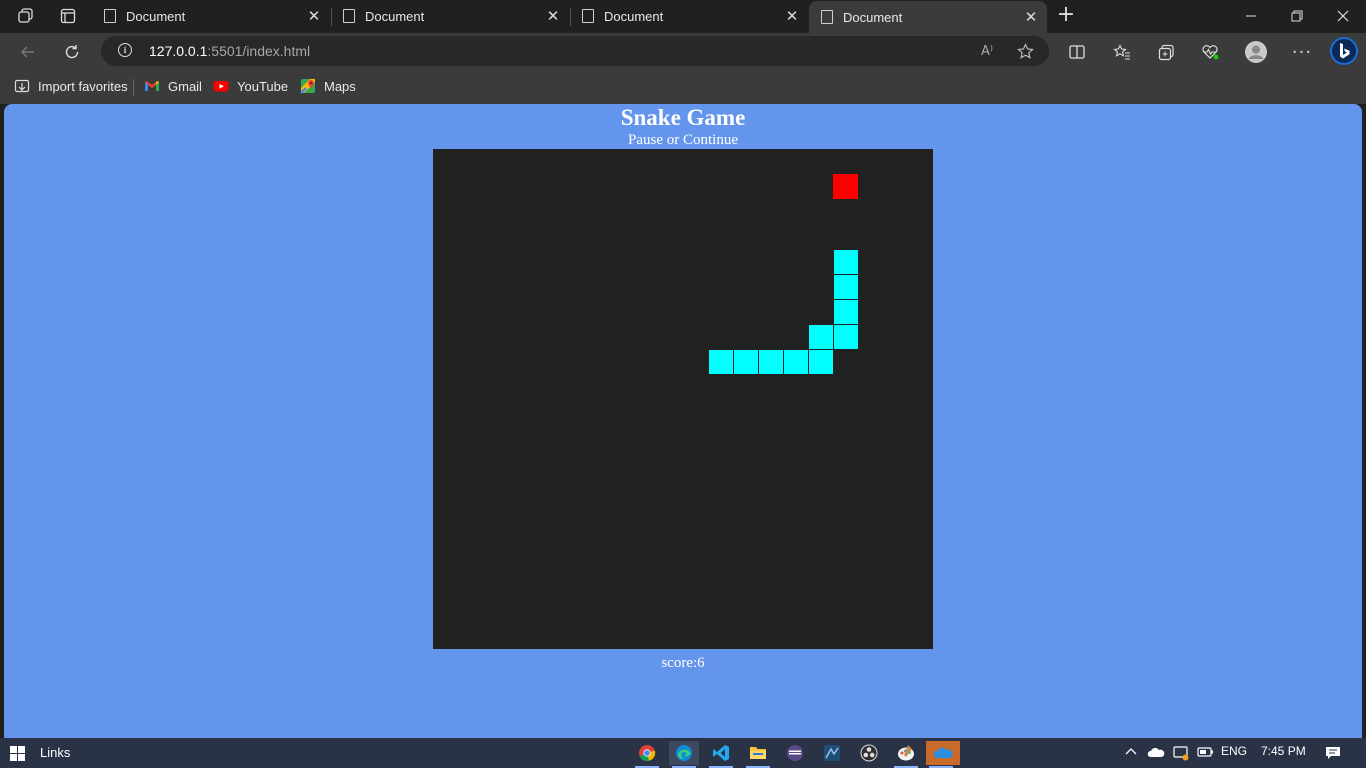  Describe the element at coordinates (683, 117) in the screenshot. I see `game-title: Snake Game` at that location.